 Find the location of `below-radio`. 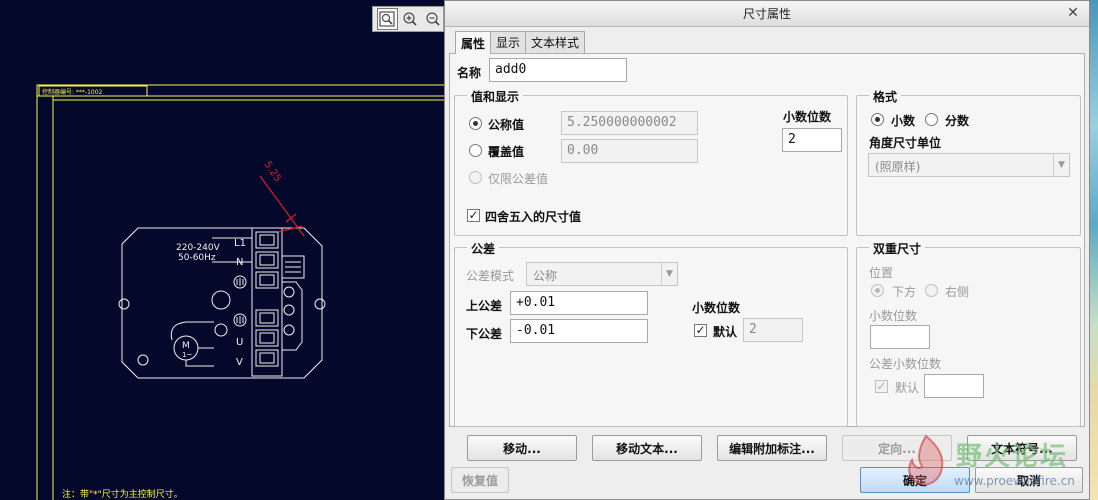

below-radio is located at coordinates (877, 290).